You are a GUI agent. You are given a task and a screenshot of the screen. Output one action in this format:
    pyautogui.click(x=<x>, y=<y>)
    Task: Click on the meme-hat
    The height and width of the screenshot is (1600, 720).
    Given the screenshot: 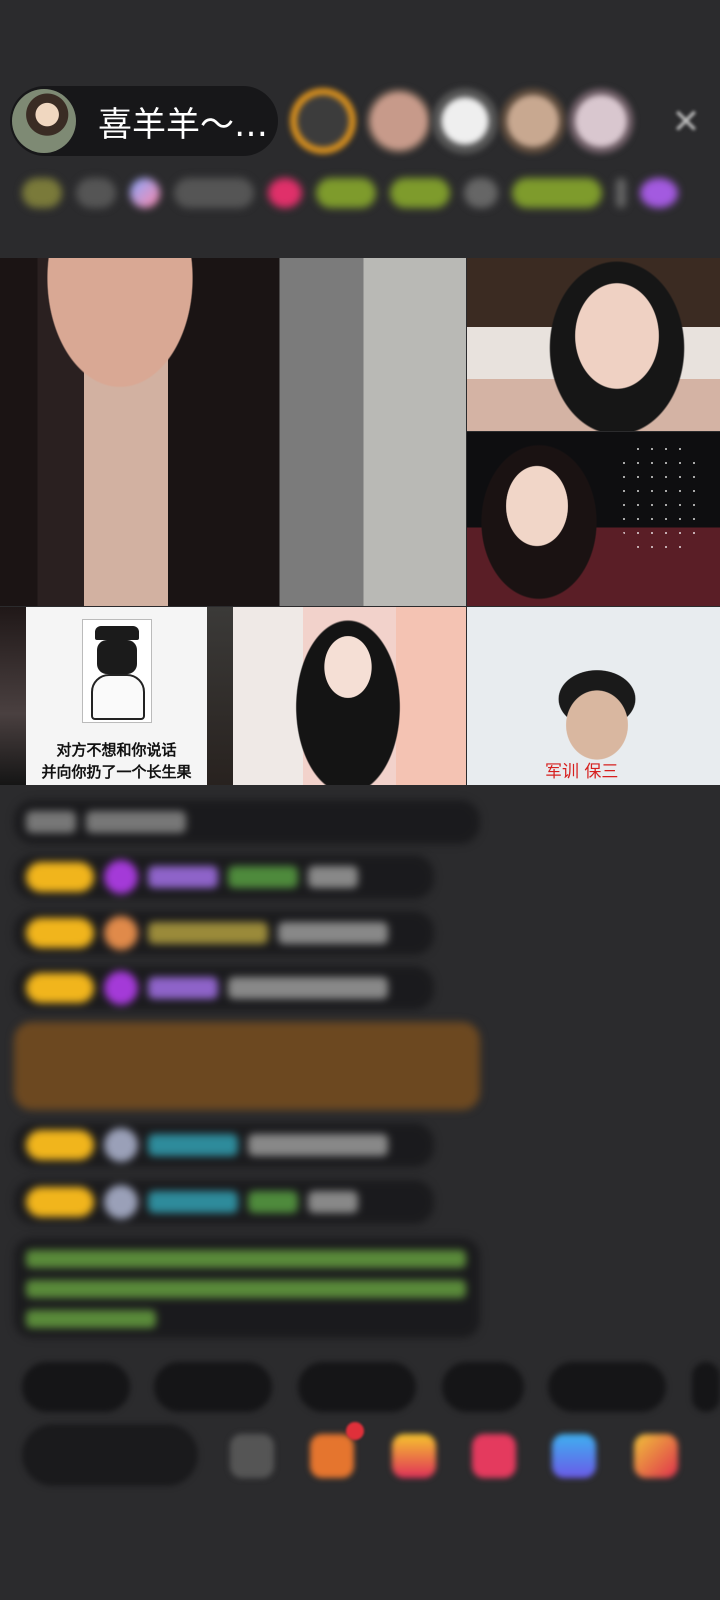 What is the action you would take?
    pyautogui.click(x=117, y=633)
    